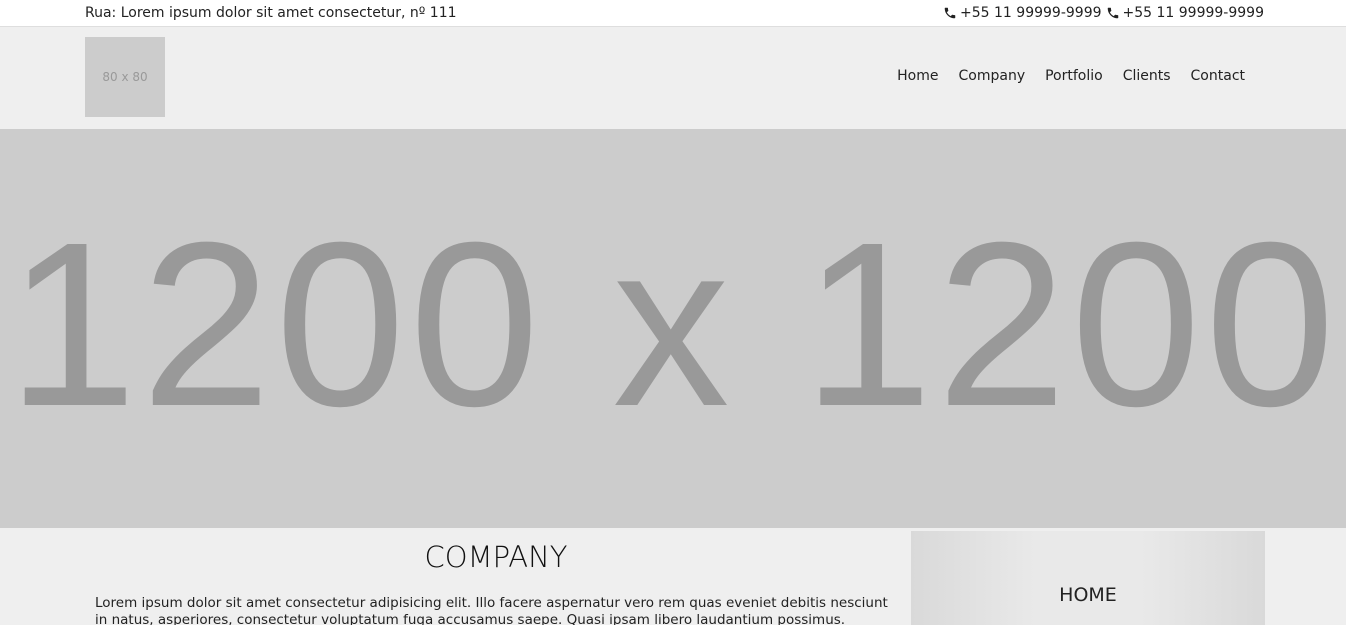 This screenshot has height=625, width=1346. I want to click on phone-list: +55 11 99999-9999 +55 11 99999-9999, so click(1101, 13).